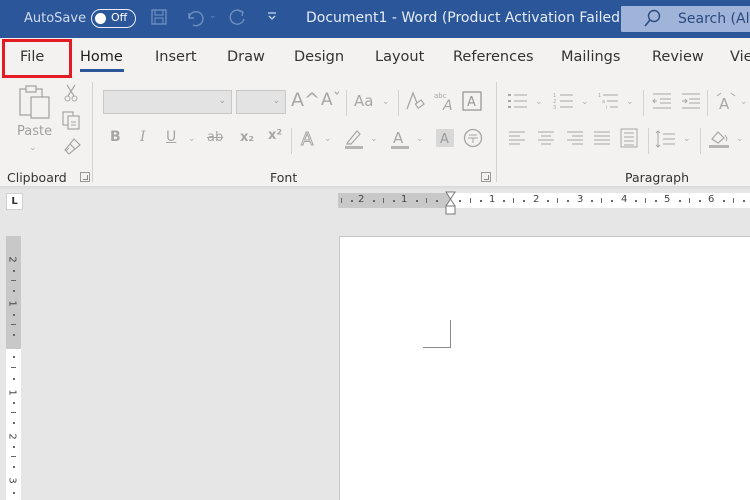 This screenshot has width=750, height=500. What do you see at coordinates (37, 58) in the screenshot?
I see `file-tab-highlight-box` at bounding box center [37, 58].